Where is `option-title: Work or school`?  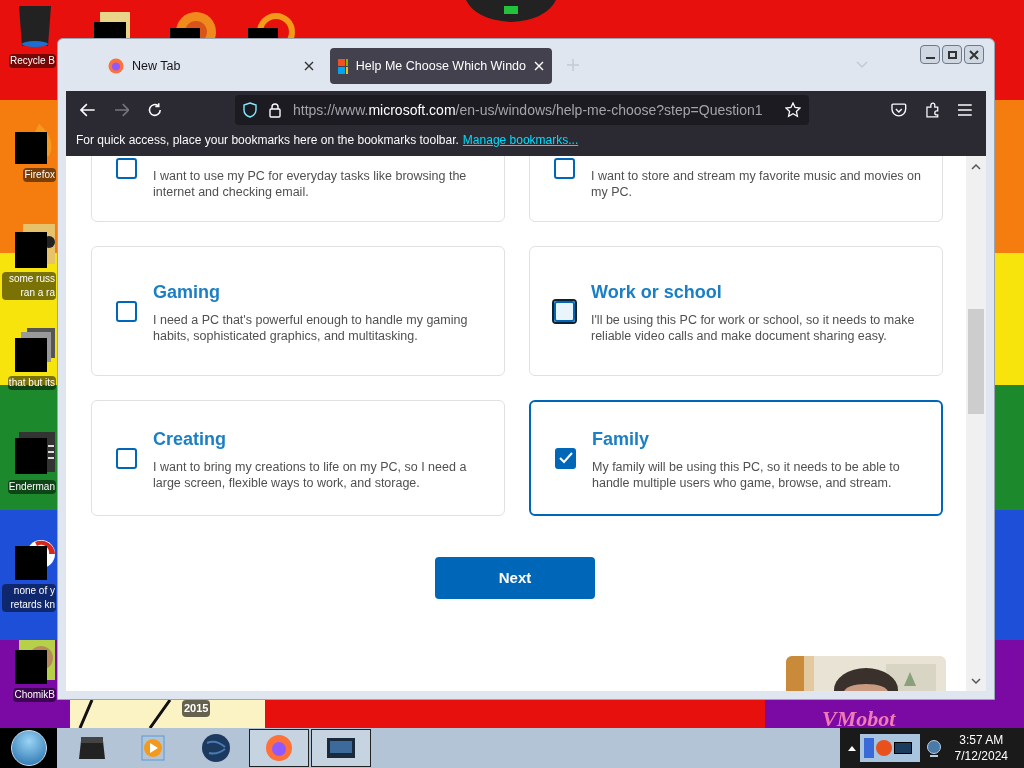
option-title: Work or school is located at coordinates (657, 292).